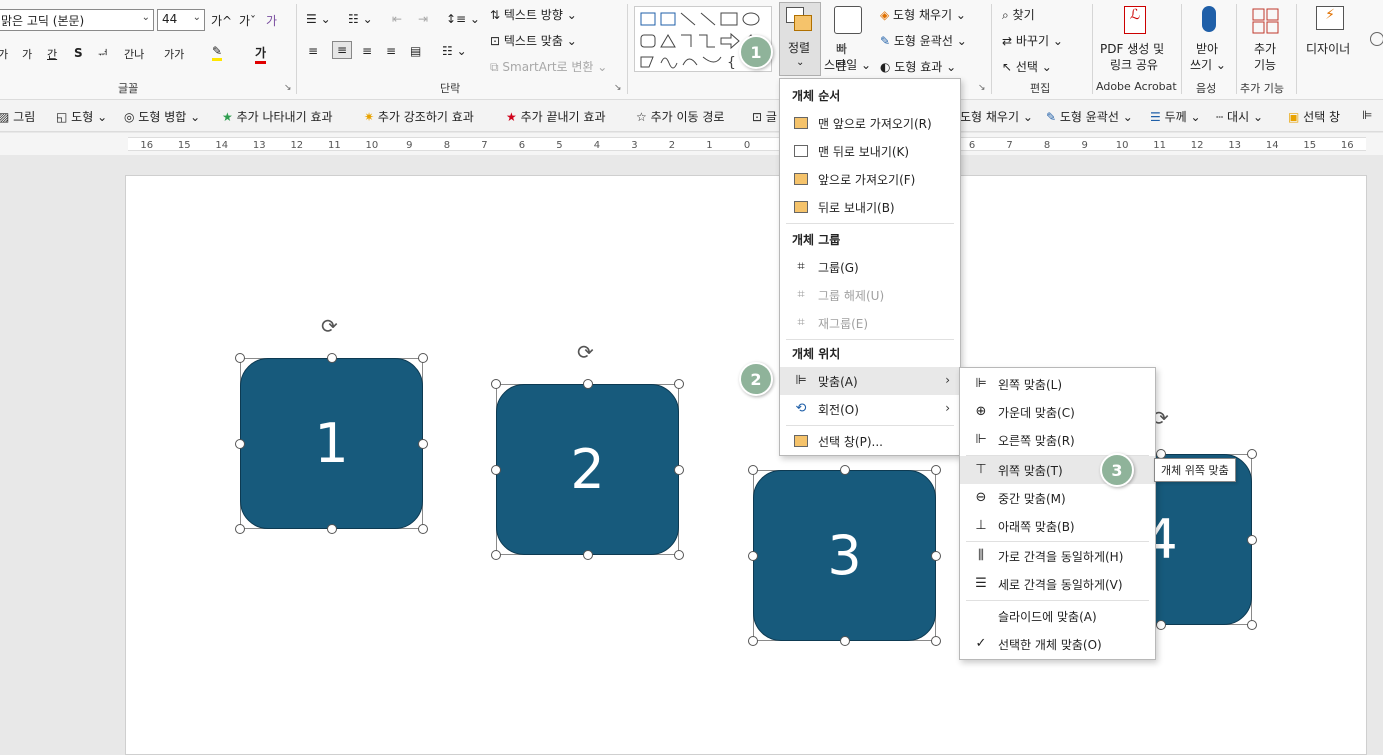 The width and height of the screenshot is (1383, 755). I want to click on qb-shape-fill: 도형 채우기 ⌄, so click(996, 116).